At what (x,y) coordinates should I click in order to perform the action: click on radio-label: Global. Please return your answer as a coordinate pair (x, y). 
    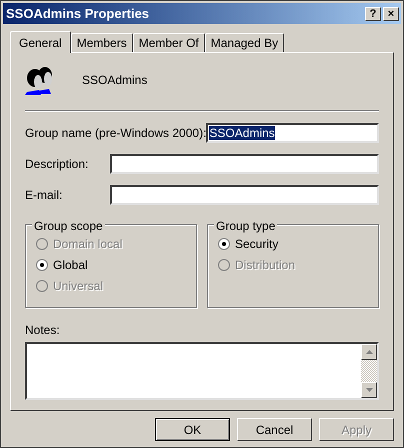
    Looking at the image, I should click on (70, 265).